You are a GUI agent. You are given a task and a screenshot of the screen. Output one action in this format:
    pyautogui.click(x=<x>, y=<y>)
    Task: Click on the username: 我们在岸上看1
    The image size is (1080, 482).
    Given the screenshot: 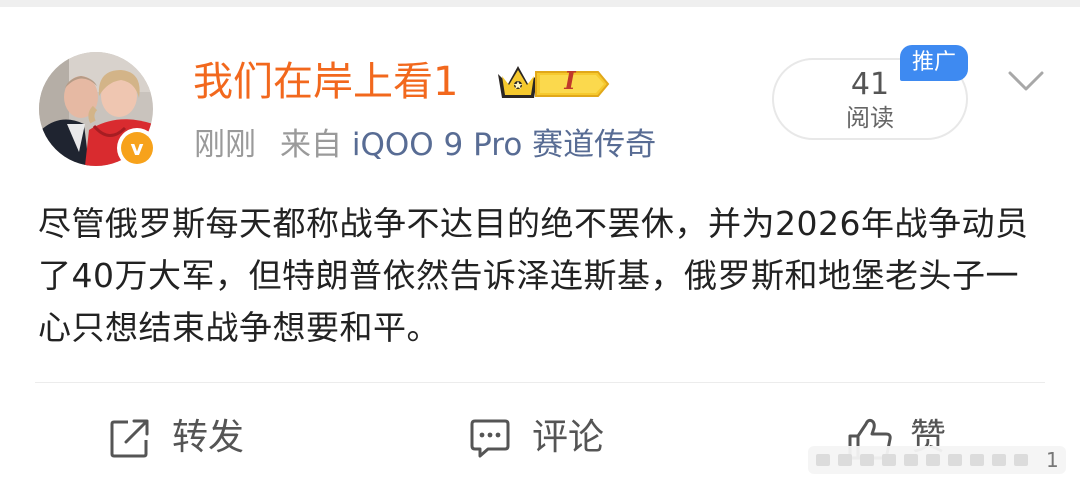 What is the action you would take?
    pyautogui.click(x=325, y=82)
    